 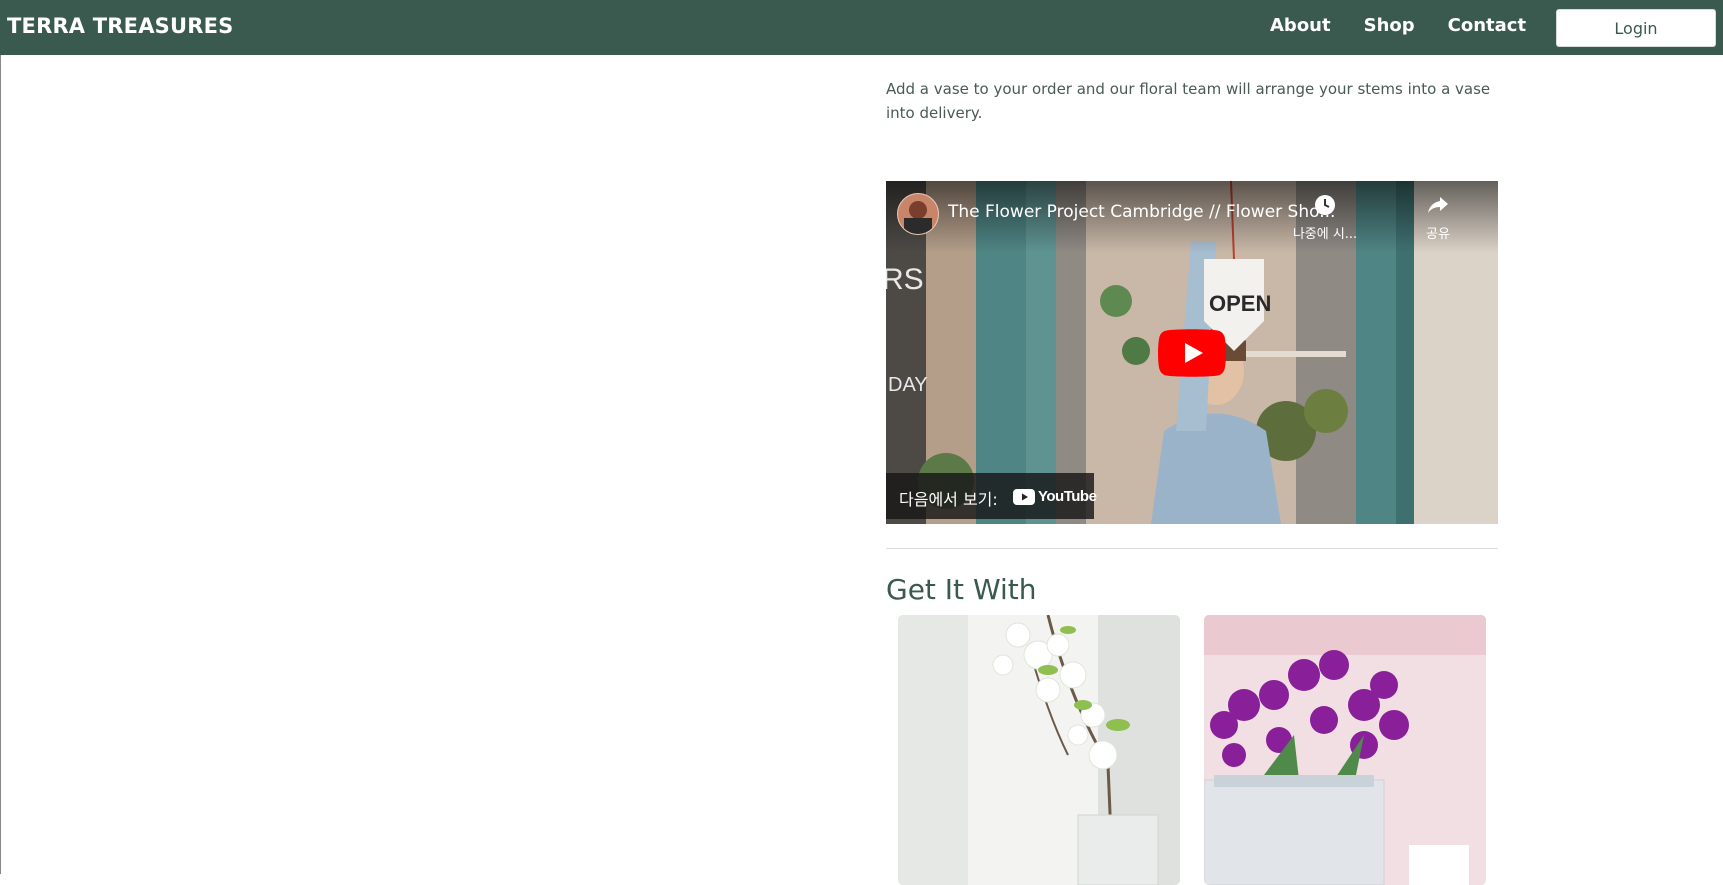 I want to click on get-it-with-heading: Get It With, so click(x=961, y=589).